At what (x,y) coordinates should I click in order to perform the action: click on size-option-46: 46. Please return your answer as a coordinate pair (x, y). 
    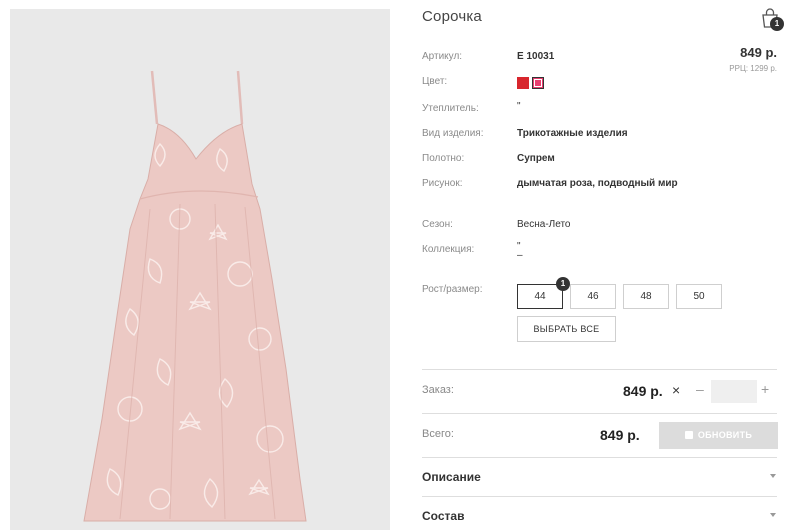
    Looking at the image, I should click on (593, 296).